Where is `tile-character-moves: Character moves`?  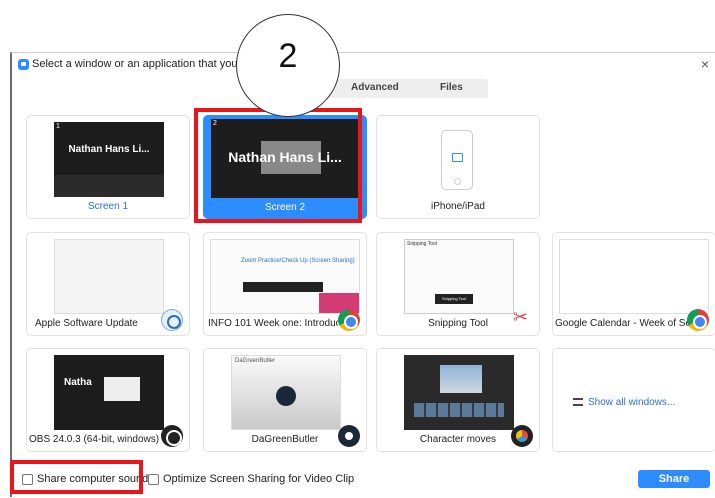
tile-character-moves: Character moves is located at coordinates (458, 400).